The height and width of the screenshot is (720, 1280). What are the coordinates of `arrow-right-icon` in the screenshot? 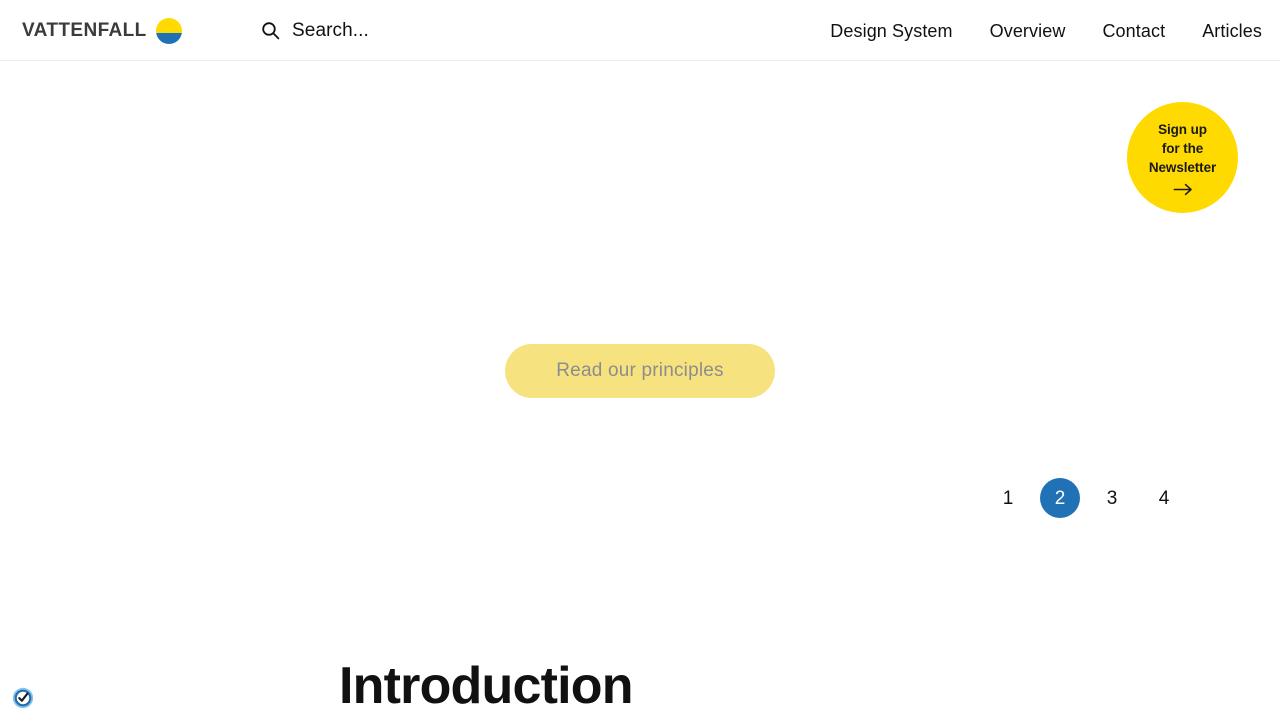 It's located at (1183, 186).